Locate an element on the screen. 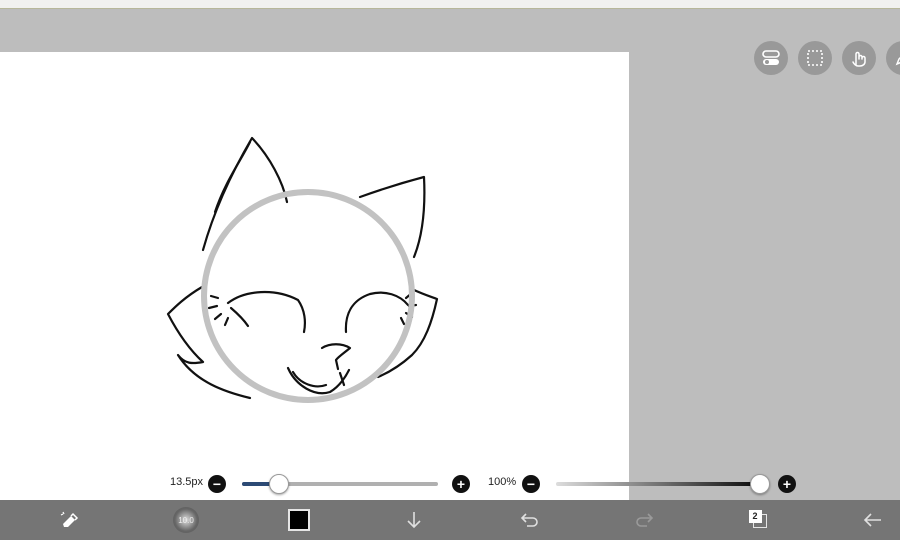 Image resolution: width=900 pixels, height=540 pixels. brush-preview-icon: 10.0 is located at coordinates (186, 520).